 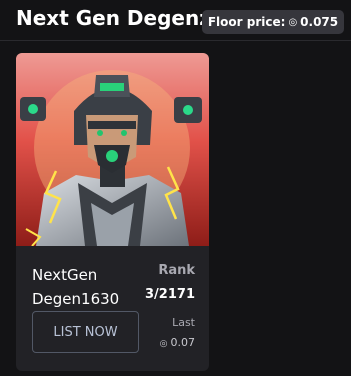 What do you see at coordinates (170, 294) in the screenshot?
I see `rank-value: 3/2171` at bounding box center [170, 294].